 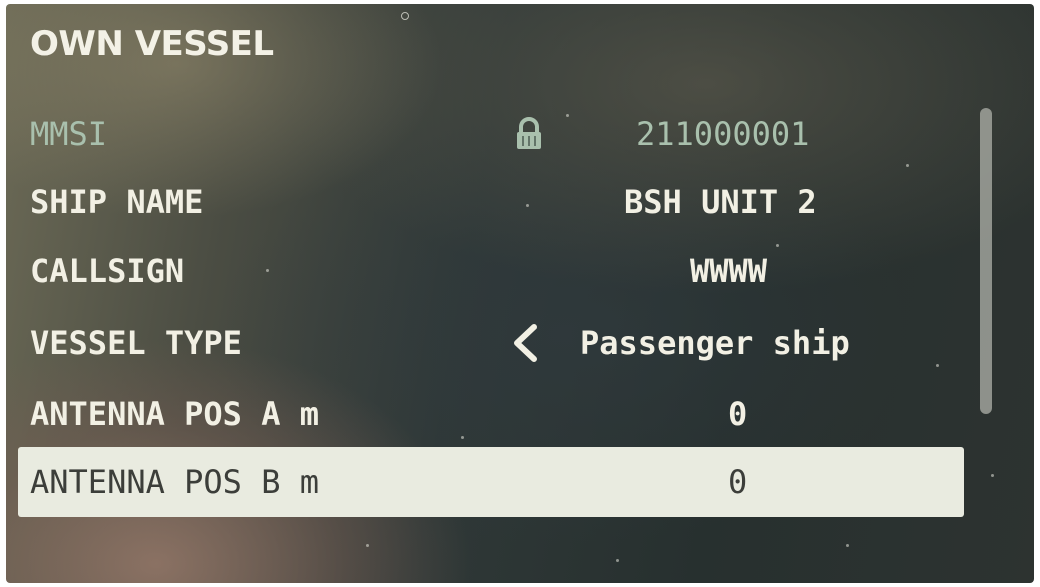 What do you see at coordinates (174, 482) in the screenshot?
I see `antenna-pos-b-label: ANTENNA POS B m` at bounding box center [174, 482].